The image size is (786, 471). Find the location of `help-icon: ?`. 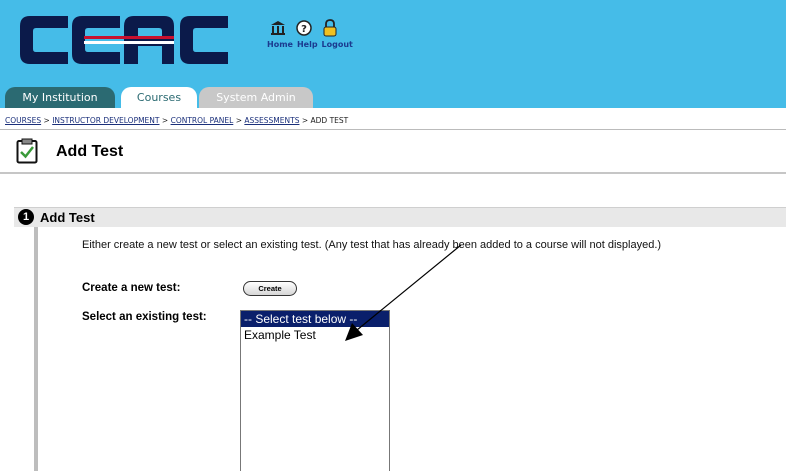

help-icon: ? is located at coordinates (304, 28).